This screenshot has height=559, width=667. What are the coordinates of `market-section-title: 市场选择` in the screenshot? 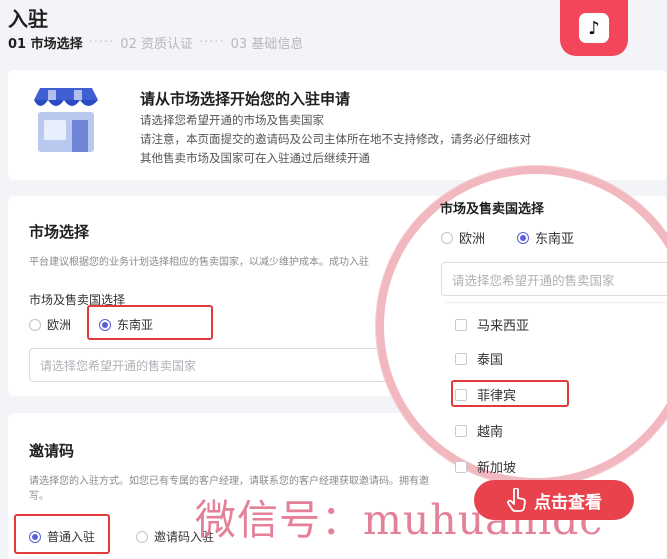 It's located at (59, 232).